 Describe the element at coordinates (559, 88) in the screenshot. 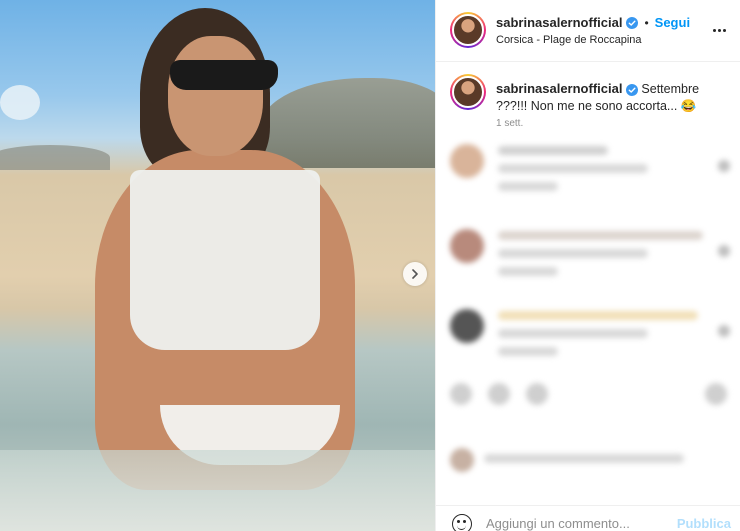

I see `caption-username: sabrinasalernofficial` at that location.